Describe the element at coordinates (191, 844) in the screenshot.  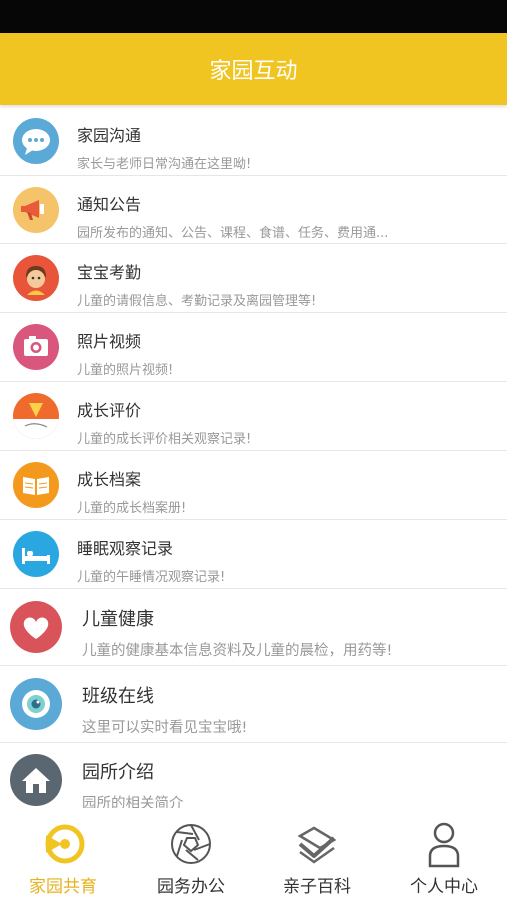
I see `aperture-tab-icon` at that location.